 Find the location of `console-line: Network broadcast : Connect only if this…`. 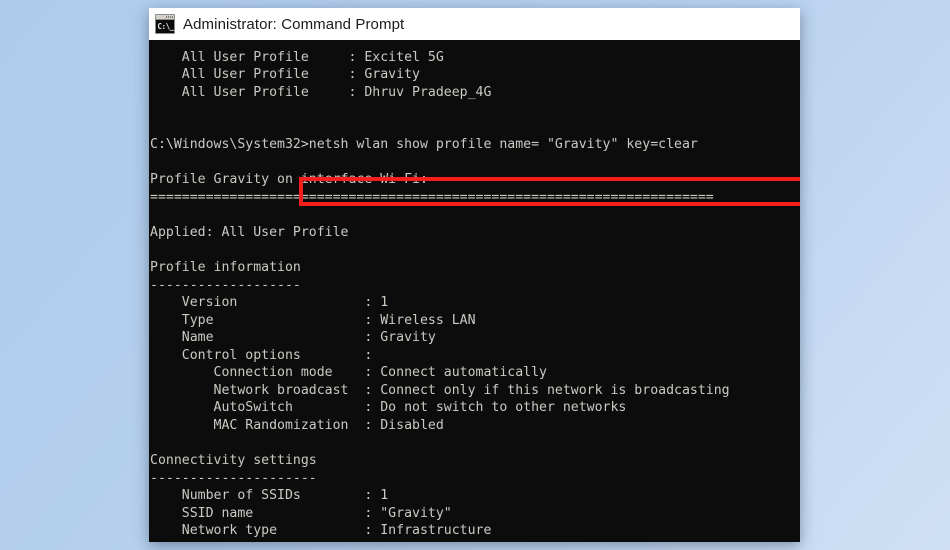

console-line: Network broadcast : Connect only if this… is located at coordinates (440, 390).